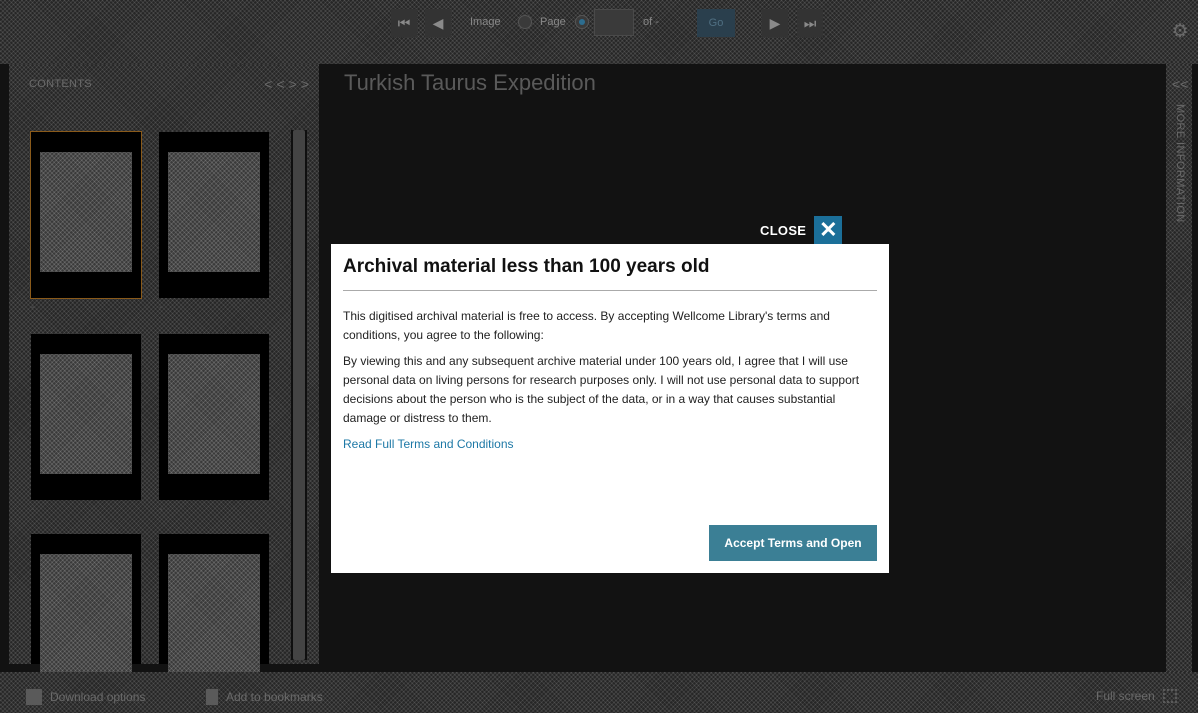 The image size is (1198, 713). Describe the element at coordinates (274, 697) in the screenshot. I see `add-to-bookmarks-label: Add to bookmarks` at that location.